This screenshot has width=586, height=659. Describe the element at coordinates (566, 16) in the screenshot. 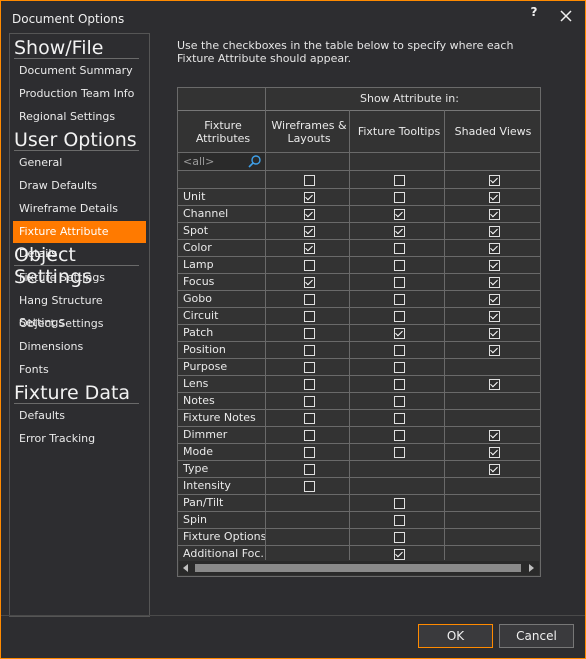

I see `close-icon` at that location.